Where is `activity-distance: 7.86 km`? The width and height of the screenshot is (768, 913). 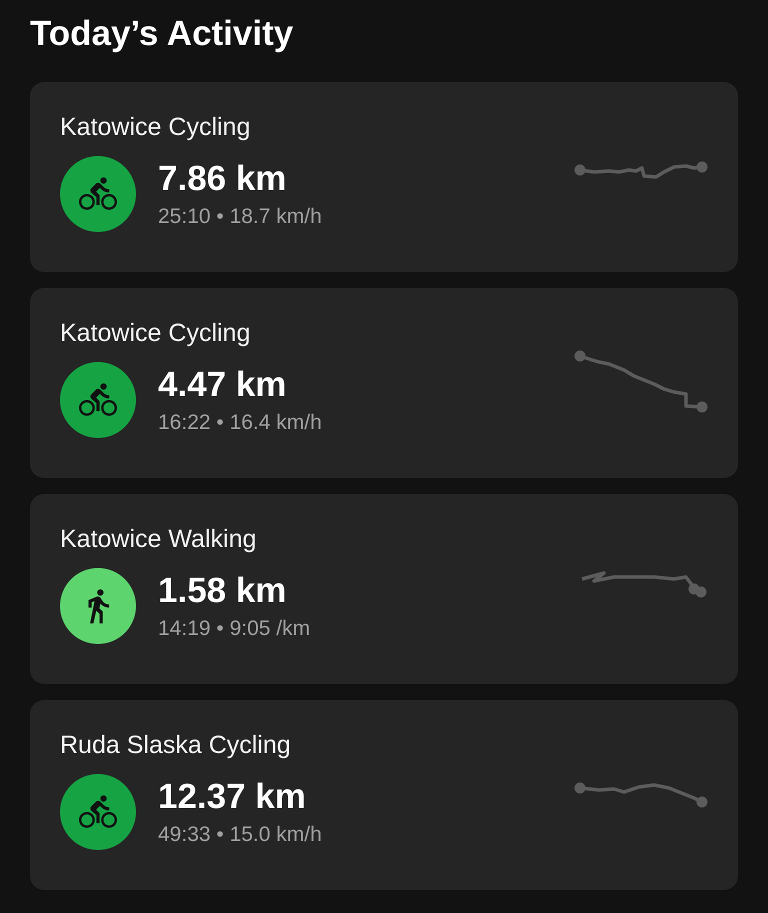 activity-distance: 7.86 km is located at coordinates (223, 179).